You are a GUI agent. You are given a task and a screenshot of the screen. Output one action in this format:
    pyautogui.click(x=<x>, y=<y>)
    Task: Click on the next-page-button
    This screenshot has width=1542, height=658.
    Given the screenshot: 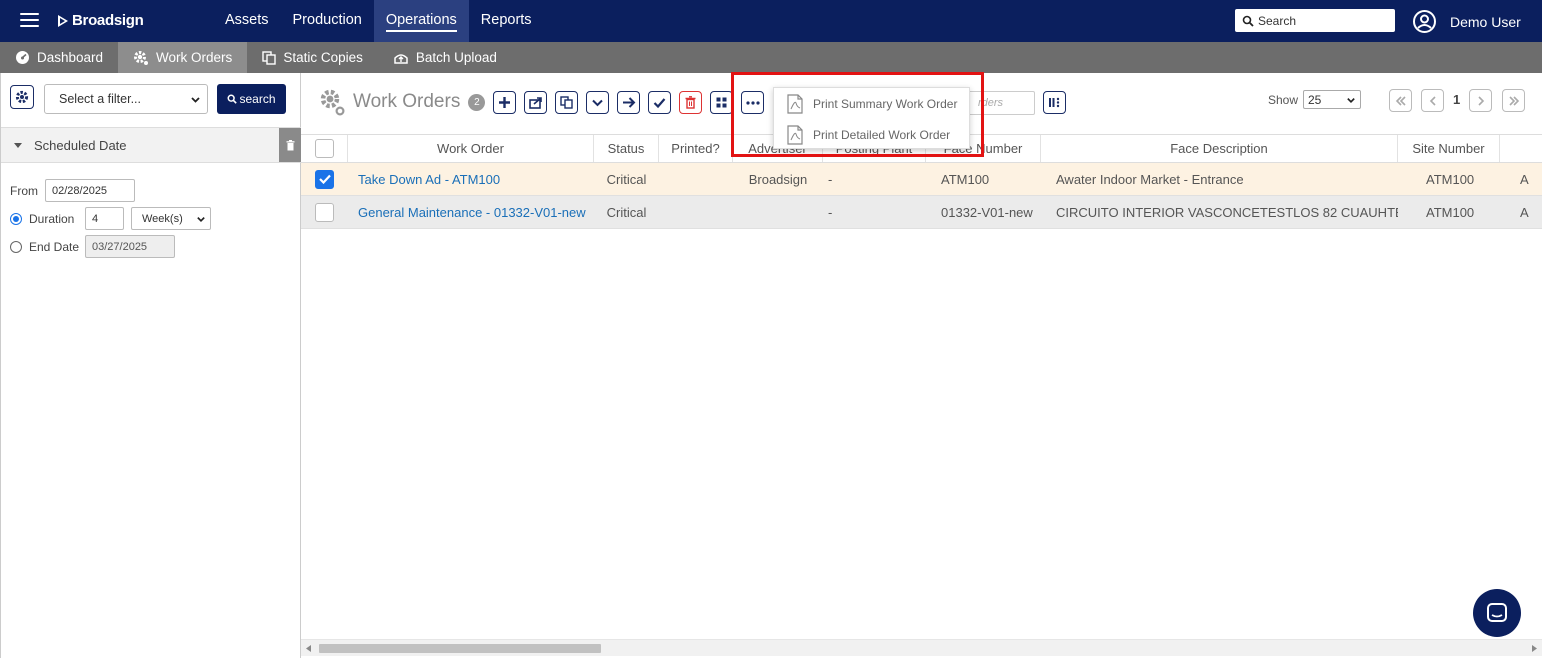 What is the action you would take?
    pyautogui.click(x=1480, y=100)
    